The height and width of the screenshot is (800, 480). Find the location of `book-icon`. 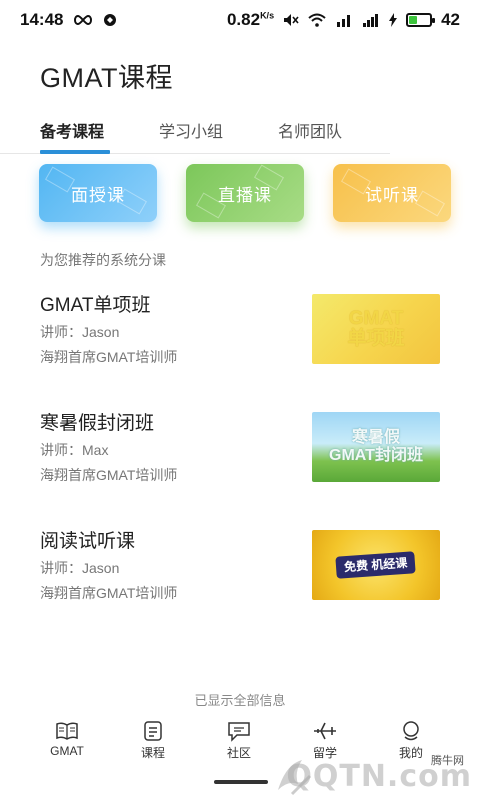

book-icon is located at coordinates (67, 731).